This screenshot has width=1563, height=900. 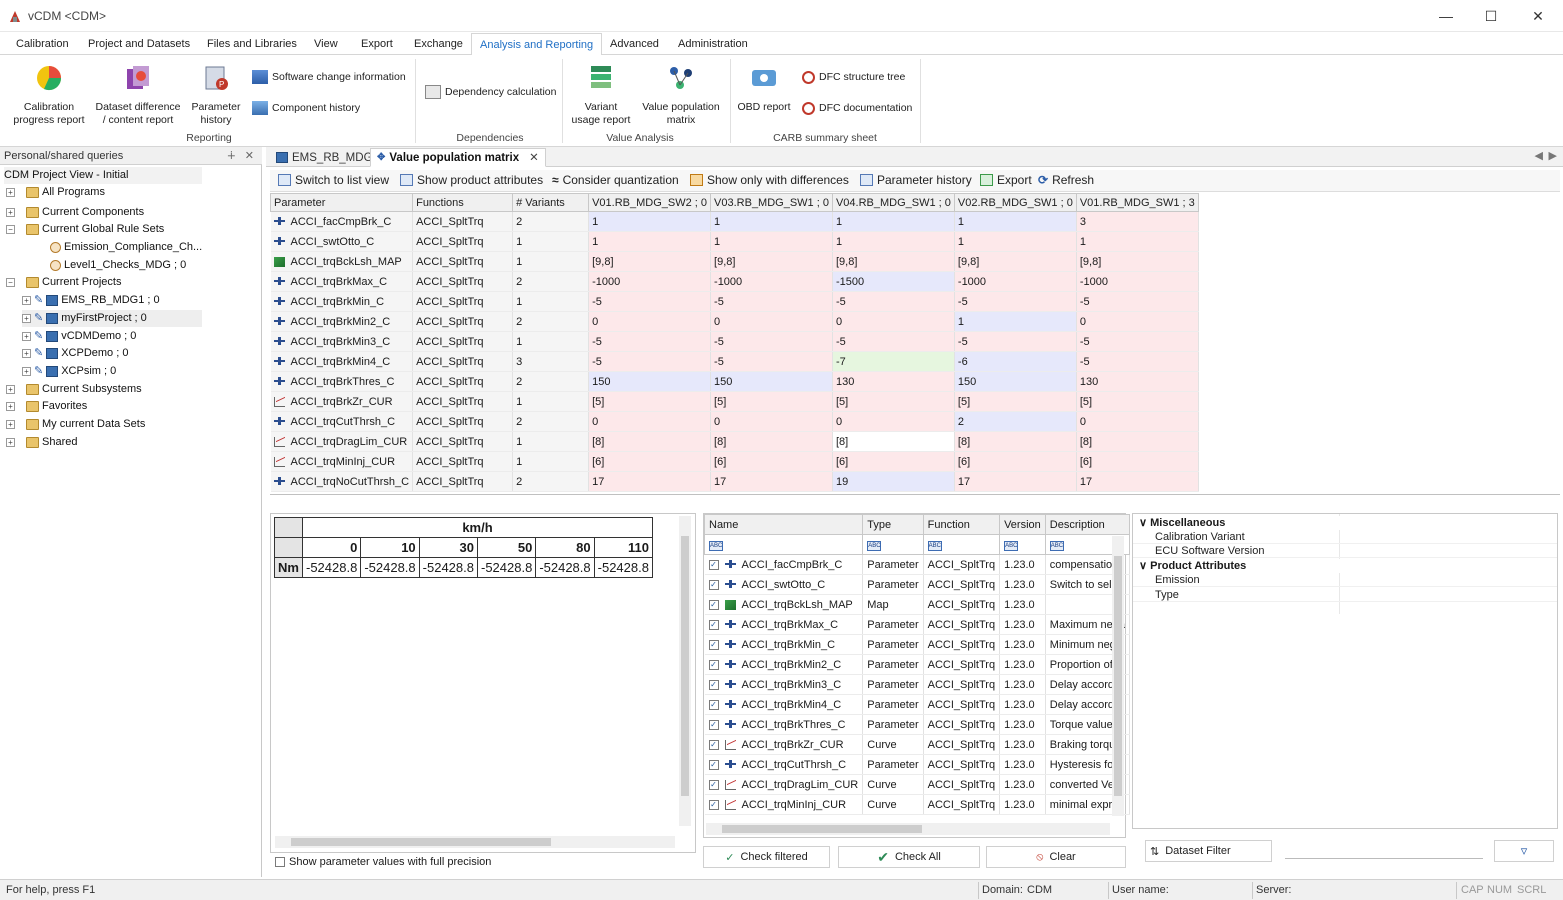 I want to click on maximize-button: ☐, so click(x=1491, y=16).